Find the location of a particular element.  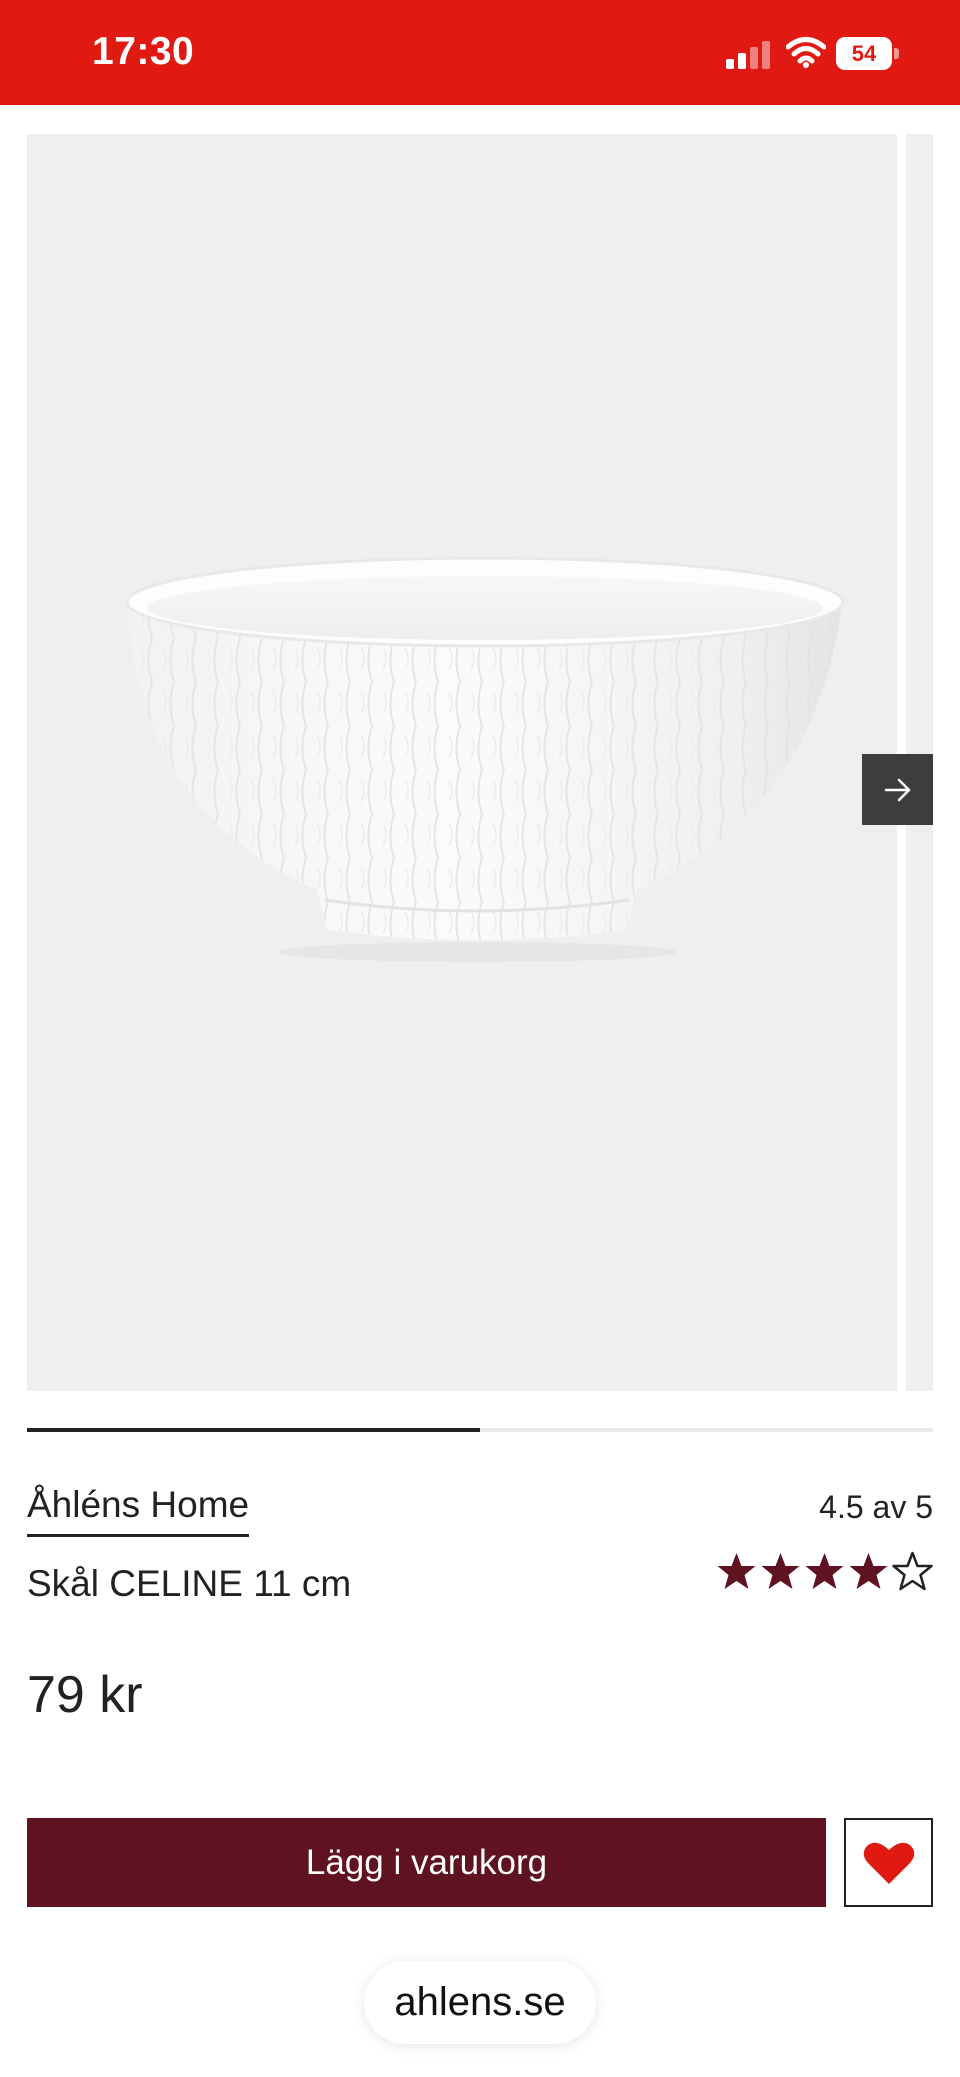

battery-icon: 54 is located at coordinates (868, 53).